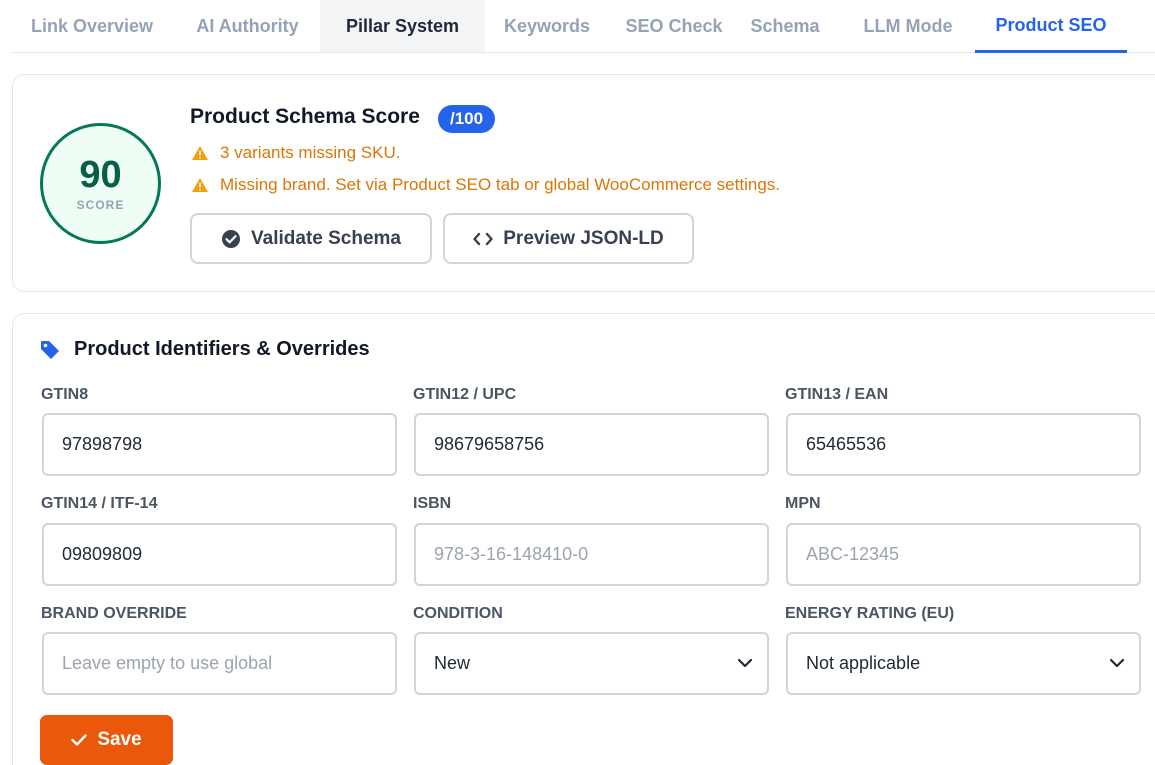 This screenshot has height=765, width=1155. Describe the element at coordinates (908, 26) in the screenshot. I see `tab-llm-mode: LLM Mode` at that location.